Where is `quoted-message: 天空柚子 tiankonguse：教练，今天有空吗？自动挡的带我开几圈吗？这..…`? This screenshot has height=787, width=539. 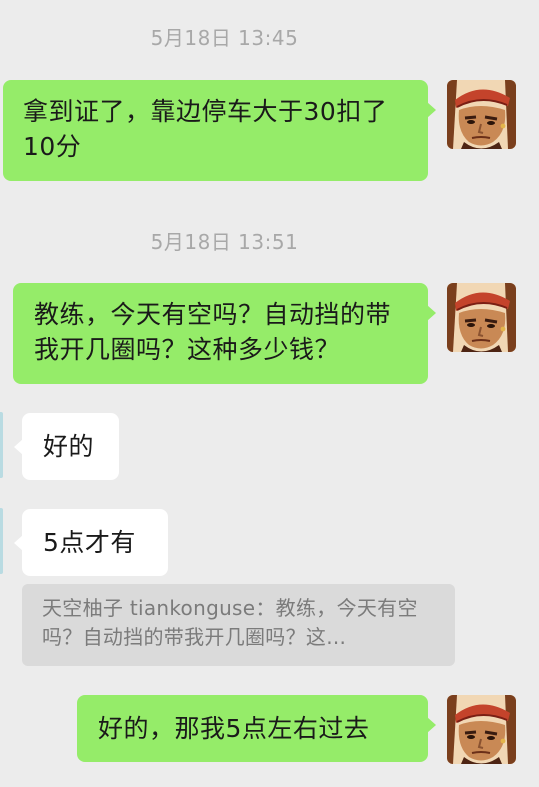 quoted-message: 天空柚子 tiankonguse：教练，今天有空吗？自动挡的带我开几圈吗？这..… is located at coordinates (238, 625).